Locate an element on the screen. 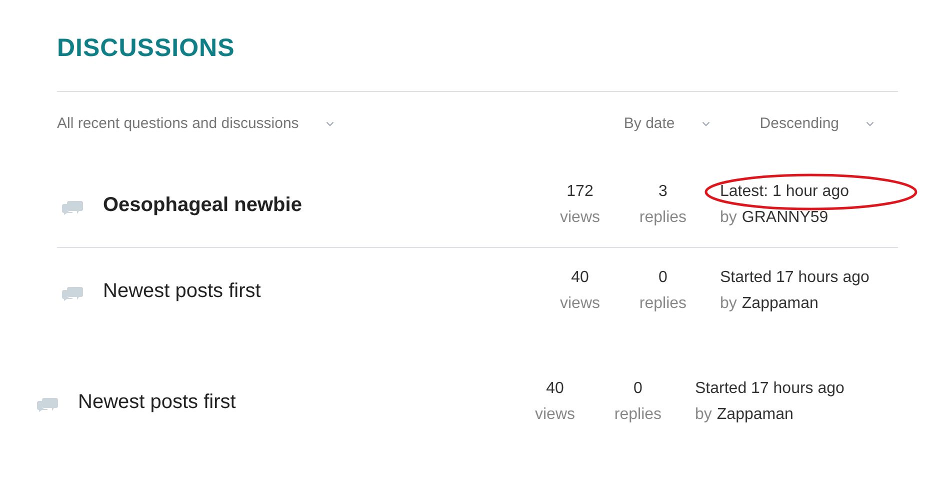  author-link: GRANNY59 is located at coordinates (785, 217).